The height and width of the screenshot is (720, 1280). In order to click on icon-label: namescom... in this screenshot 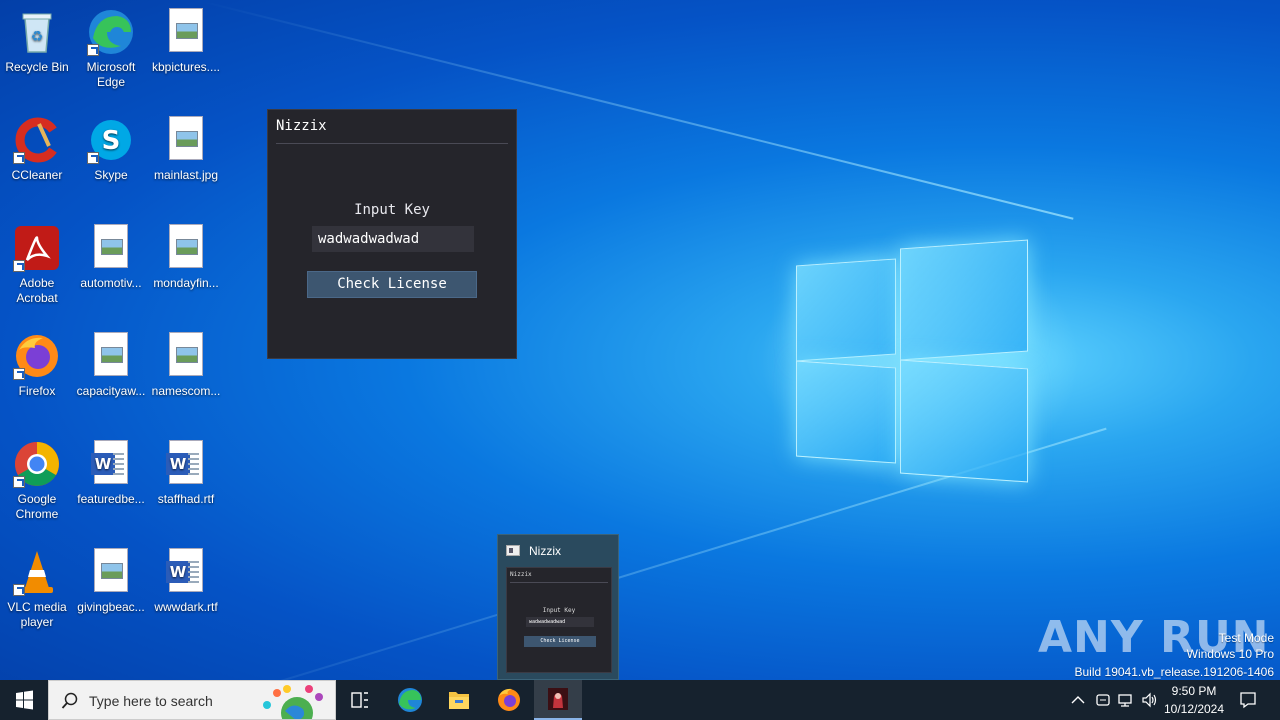, I will do `click(186, 391)`.